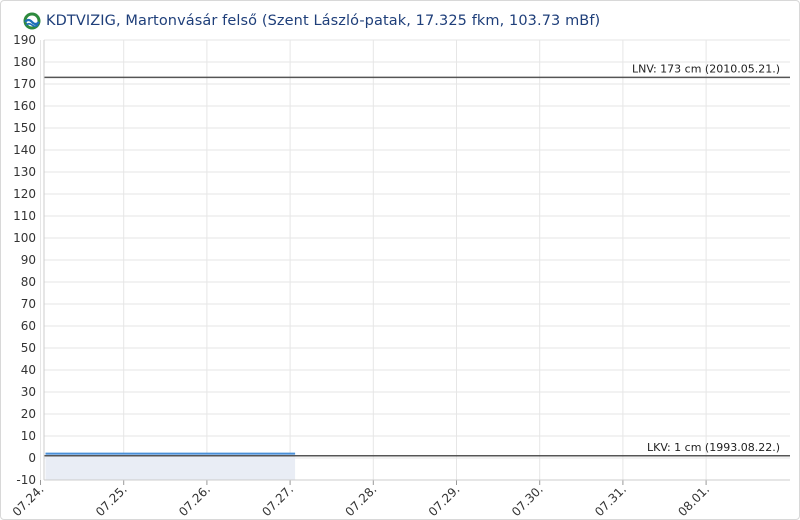 The width and height of the screenshot is (800, 520). I want to click on y-tick-label: 120, so click(24, 194).